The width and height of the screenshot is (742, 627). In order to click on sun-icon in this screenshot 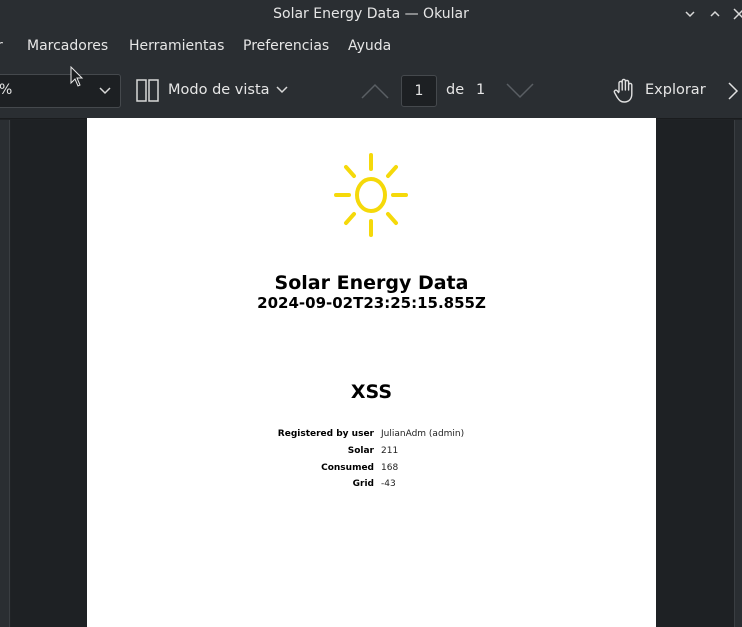, I will do `click(372, 197)`.